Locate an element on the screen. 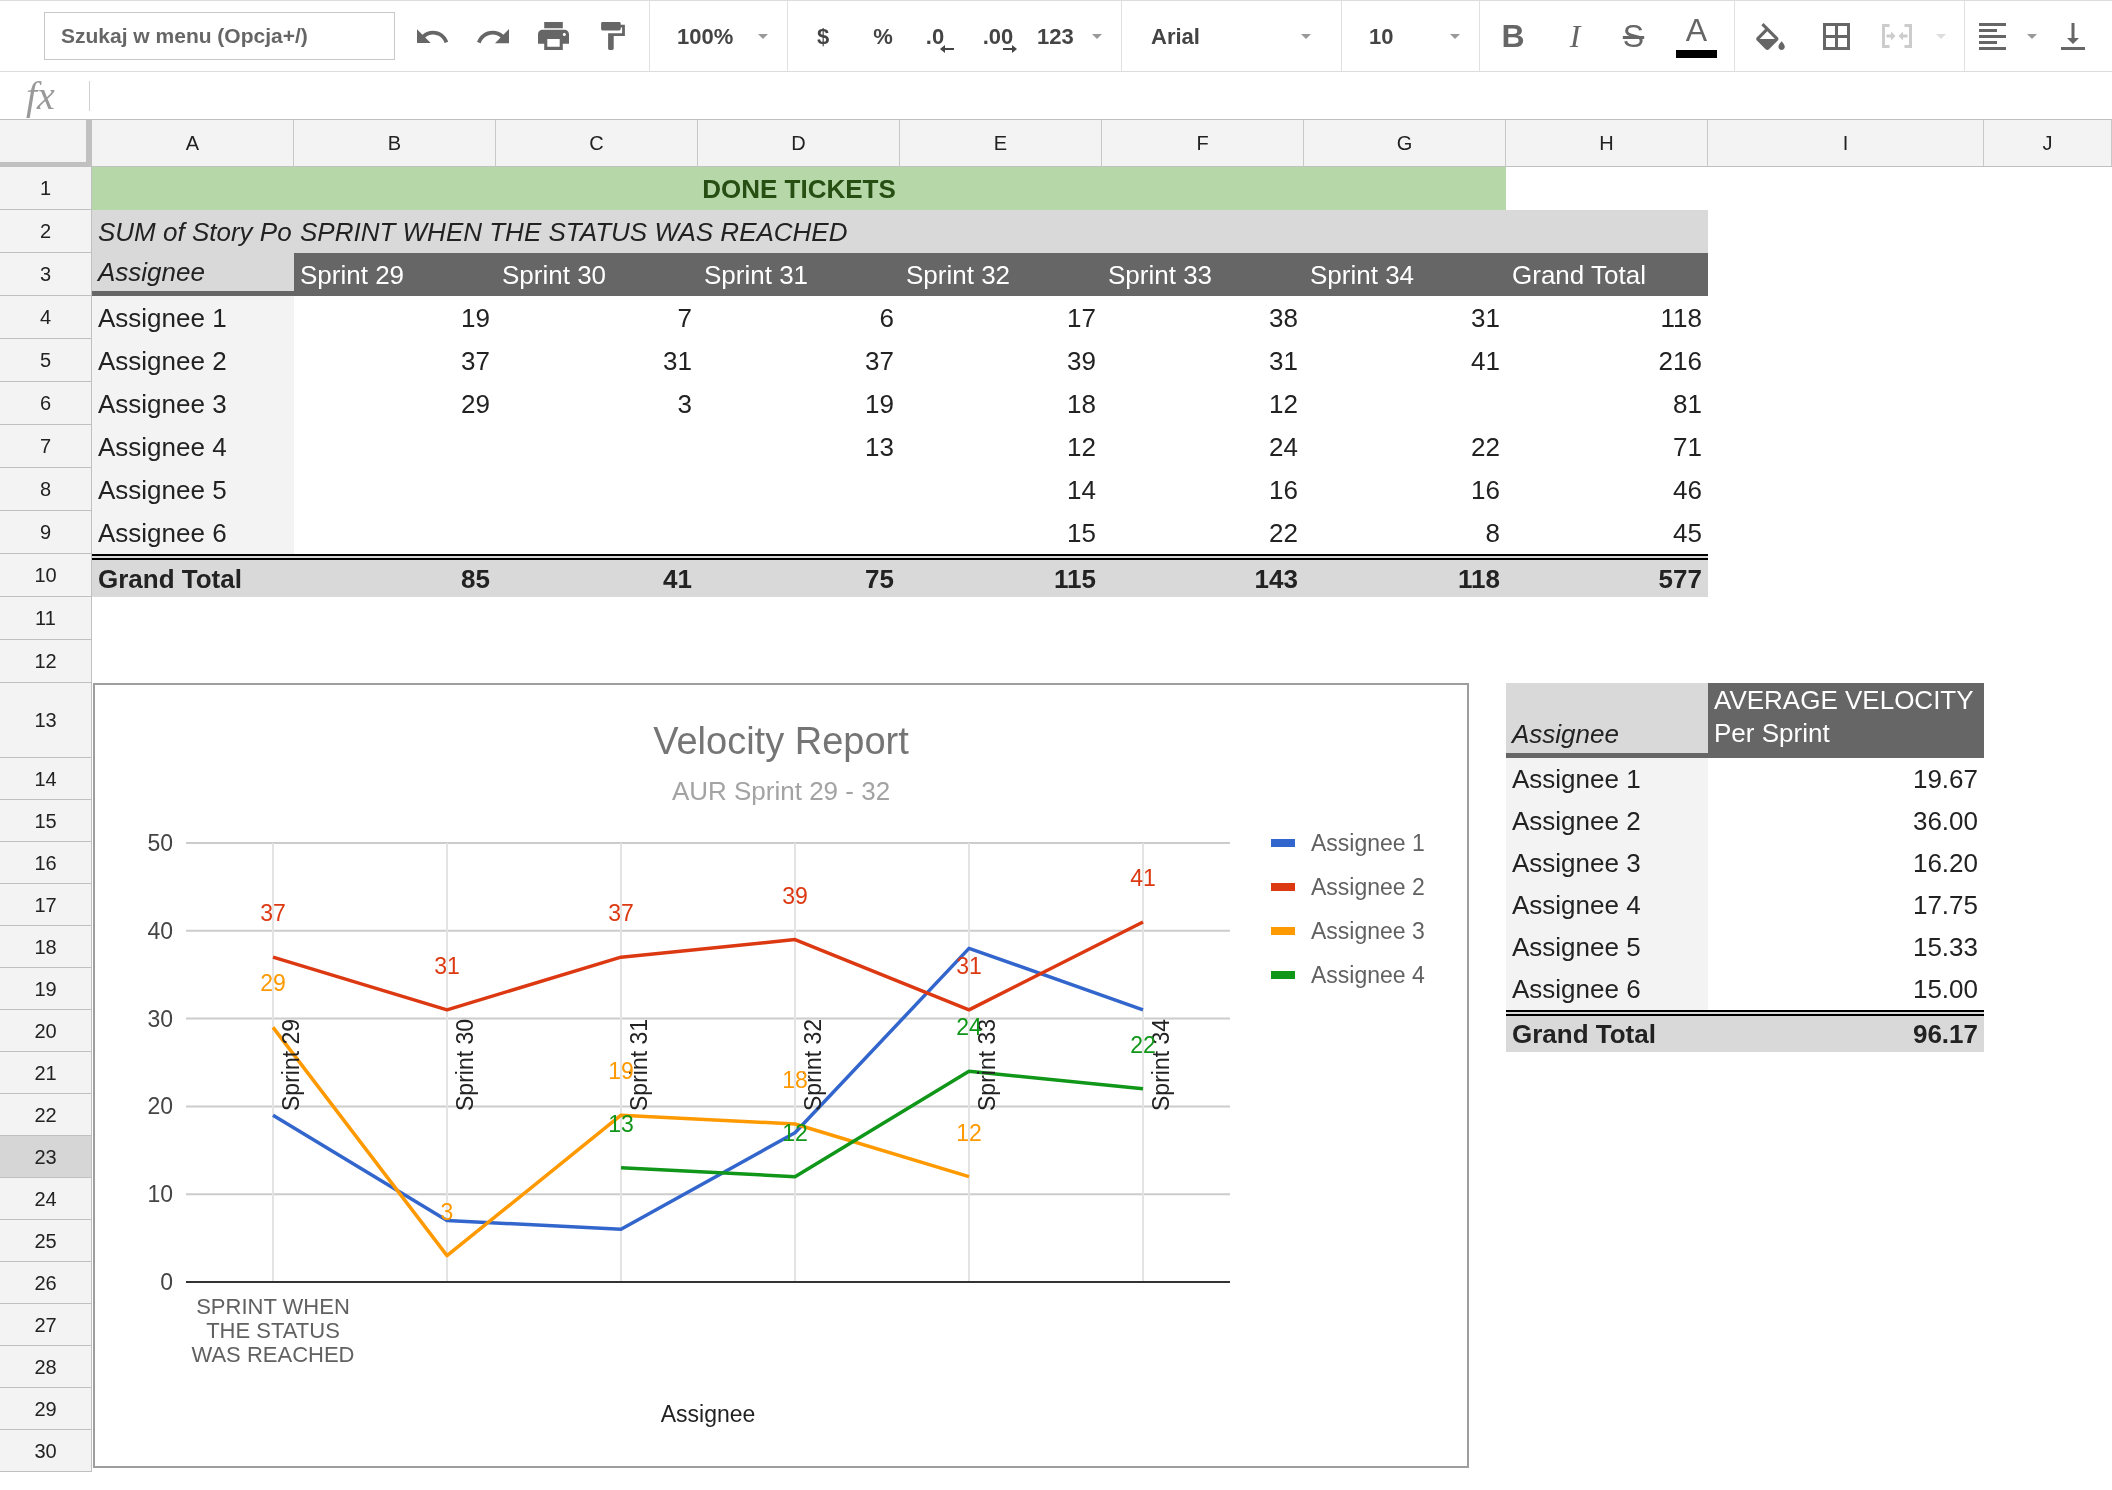 Image resolution: width=2112 pixels, height=1490 pixels. percent-button: % is located at coordinates (883, 36).